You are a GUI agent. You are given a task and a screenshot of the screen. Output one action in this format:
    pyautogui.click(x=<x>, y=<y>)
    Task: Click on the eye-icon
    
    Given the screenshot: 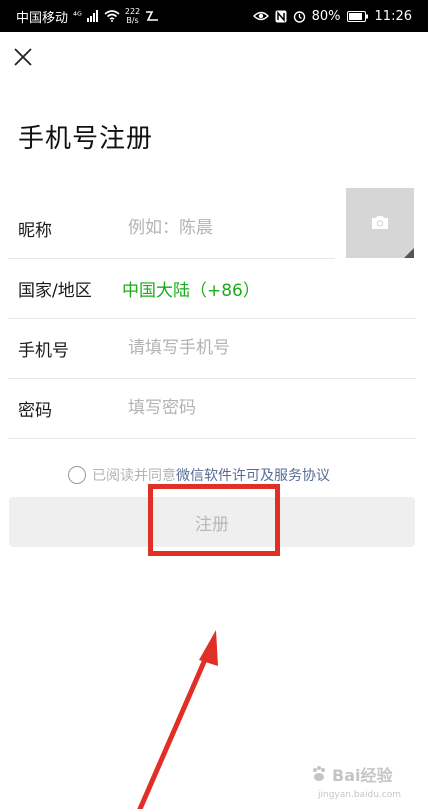 What is the action you would take?
    pyautogui.click(x=260, y=16)
    